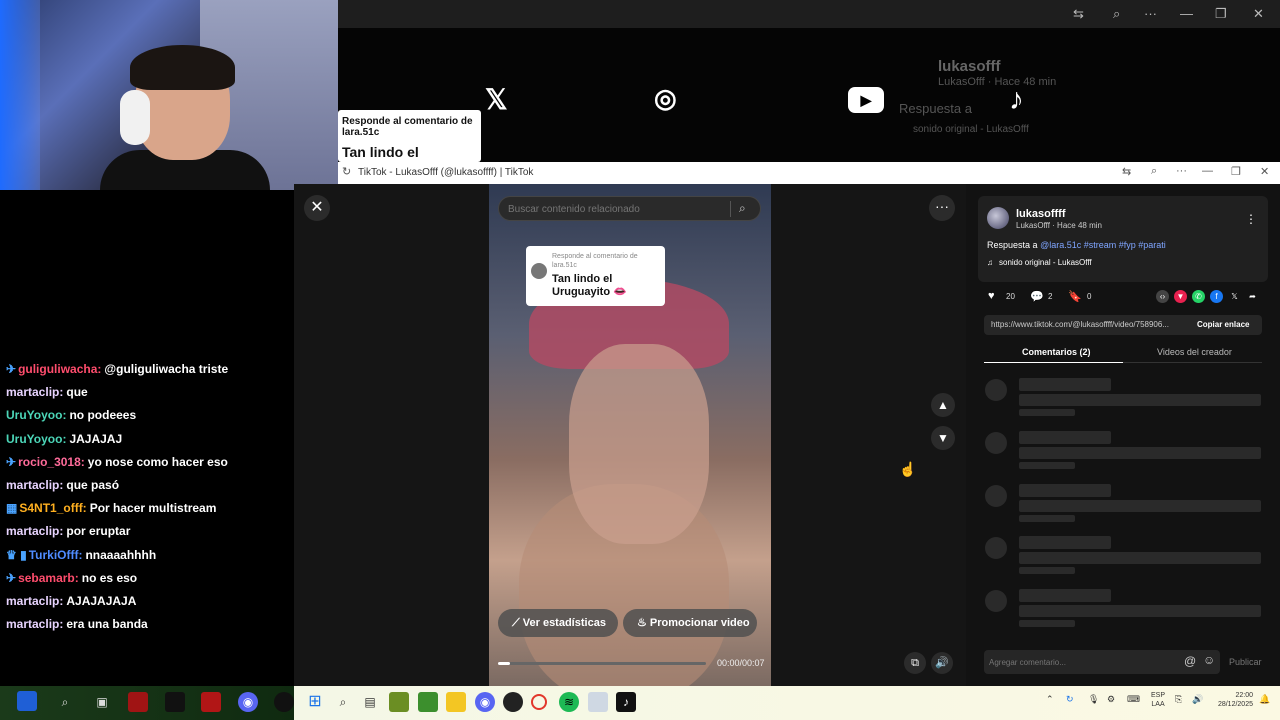 The image size is (1280, 720). I want to click on embed-icon: ‹›, so click(1162, 296).